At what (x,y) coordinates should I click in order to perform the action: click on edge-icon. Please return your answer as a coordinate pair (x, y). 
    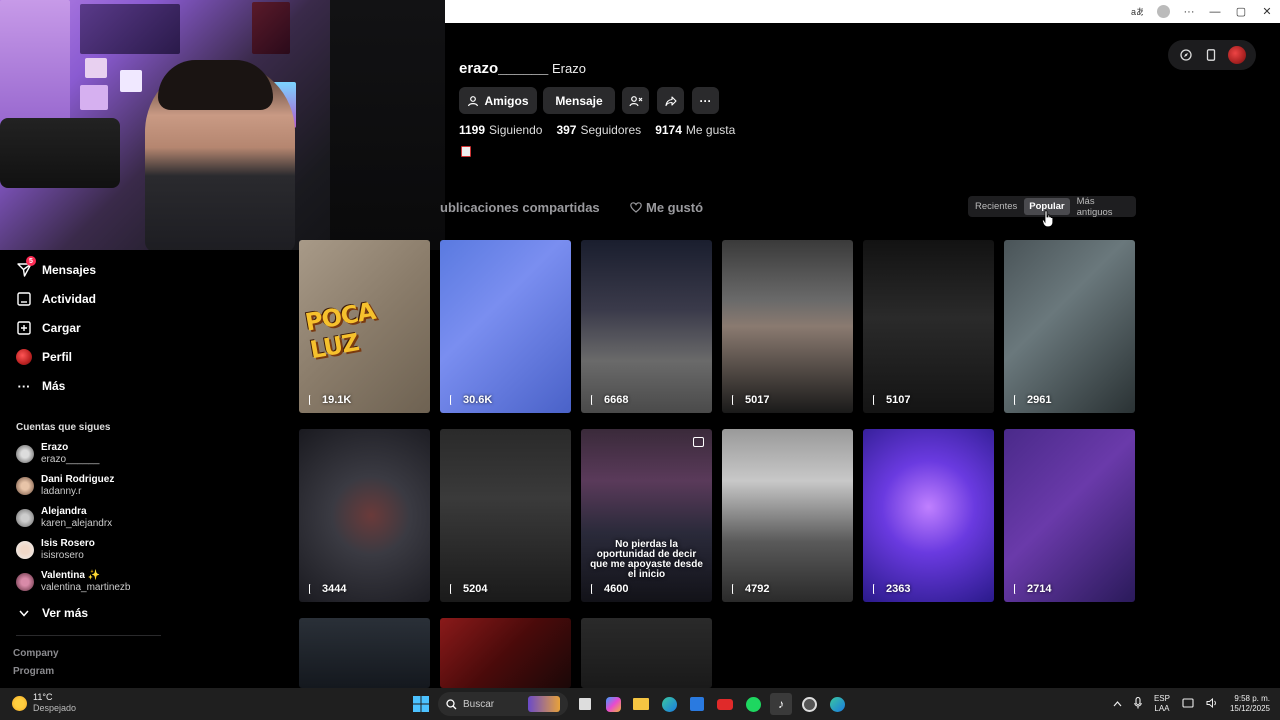
    Looking at the image, I should click on (669, 704).